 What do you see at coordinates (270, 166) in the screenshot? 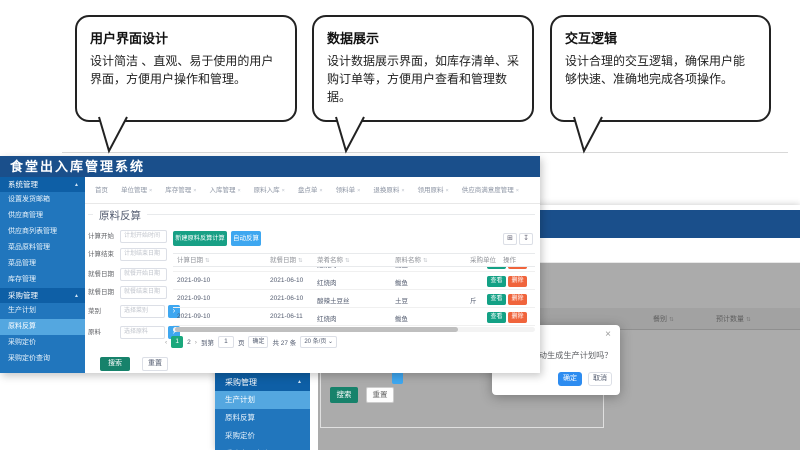
I see `app-titlebar: 食堂出入库管理系统` at bounding box center [270, 166].